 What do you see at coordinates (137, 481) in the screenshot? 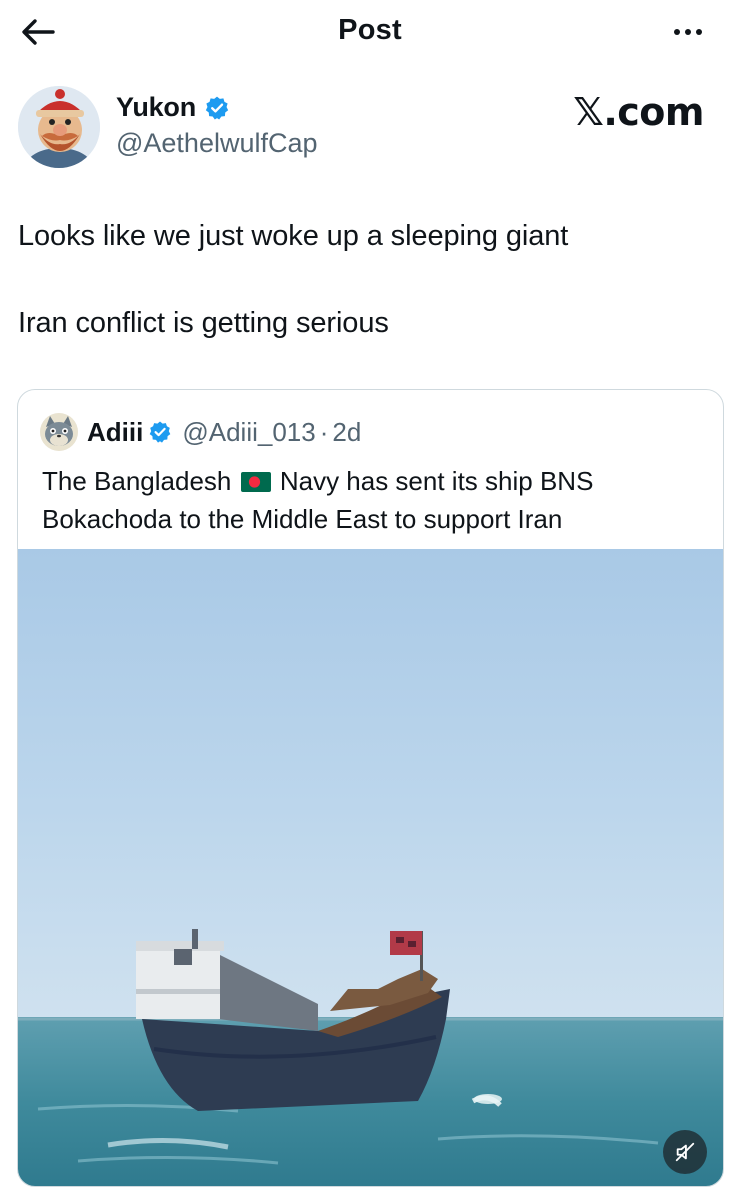
I see `quoted-text-part: The Bangladesh` at bounding box center [137, 481].